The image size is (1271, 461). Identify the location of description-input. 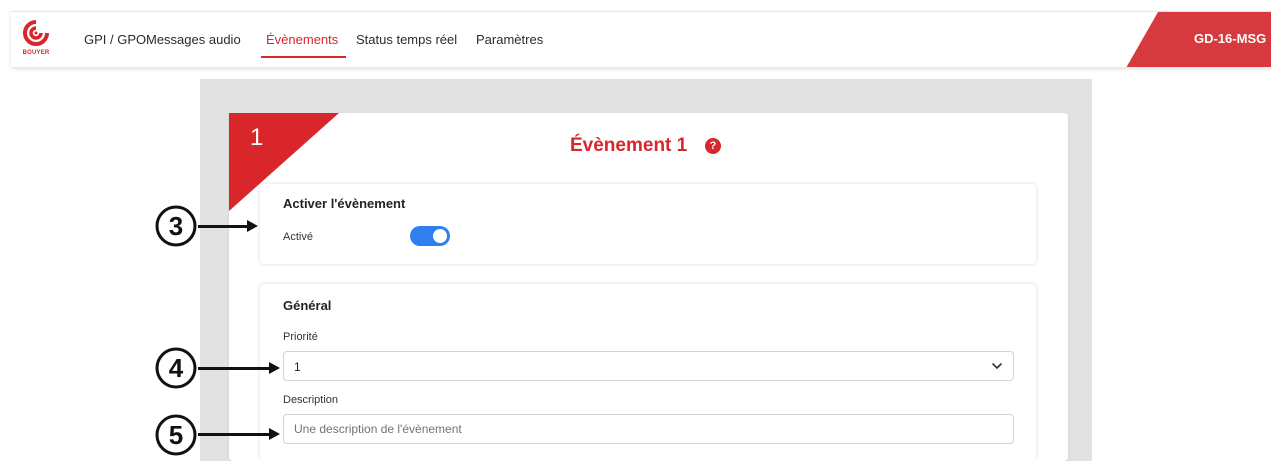
(648, 429).